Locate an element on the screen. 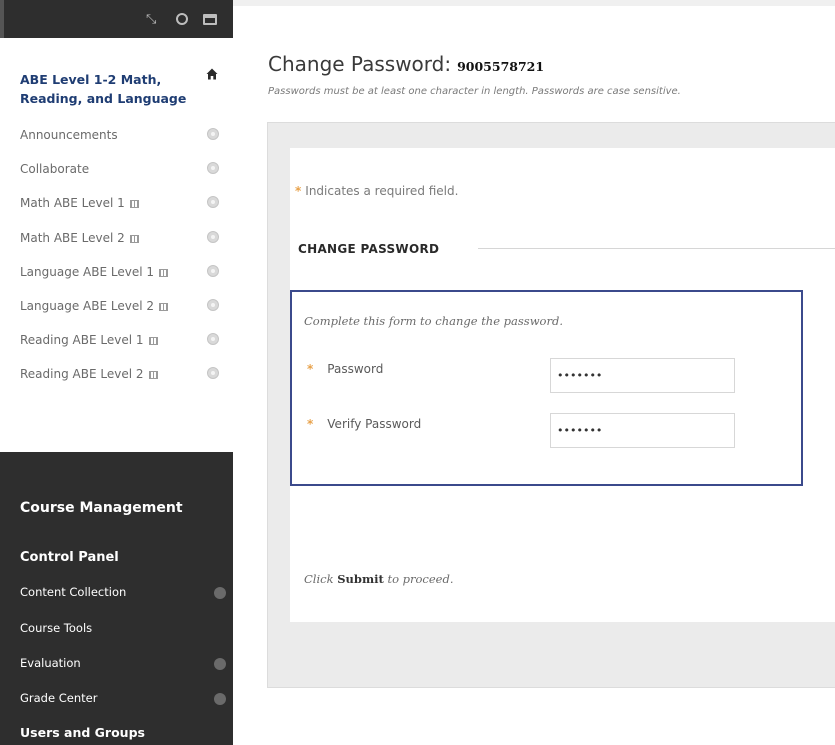  menu-item-language-abe-level-1: Language ABE Level 1 is located at coordinates (116, 276).